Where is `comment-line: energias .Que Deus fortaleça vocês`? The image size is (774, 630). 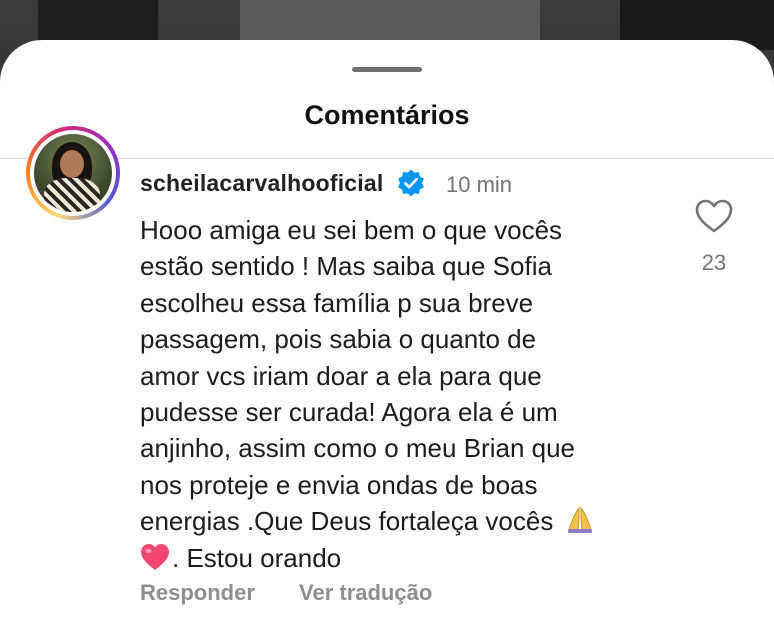
comment-line: energias .Que Deus fortaleça vocês is located at coordinates (405, 521).